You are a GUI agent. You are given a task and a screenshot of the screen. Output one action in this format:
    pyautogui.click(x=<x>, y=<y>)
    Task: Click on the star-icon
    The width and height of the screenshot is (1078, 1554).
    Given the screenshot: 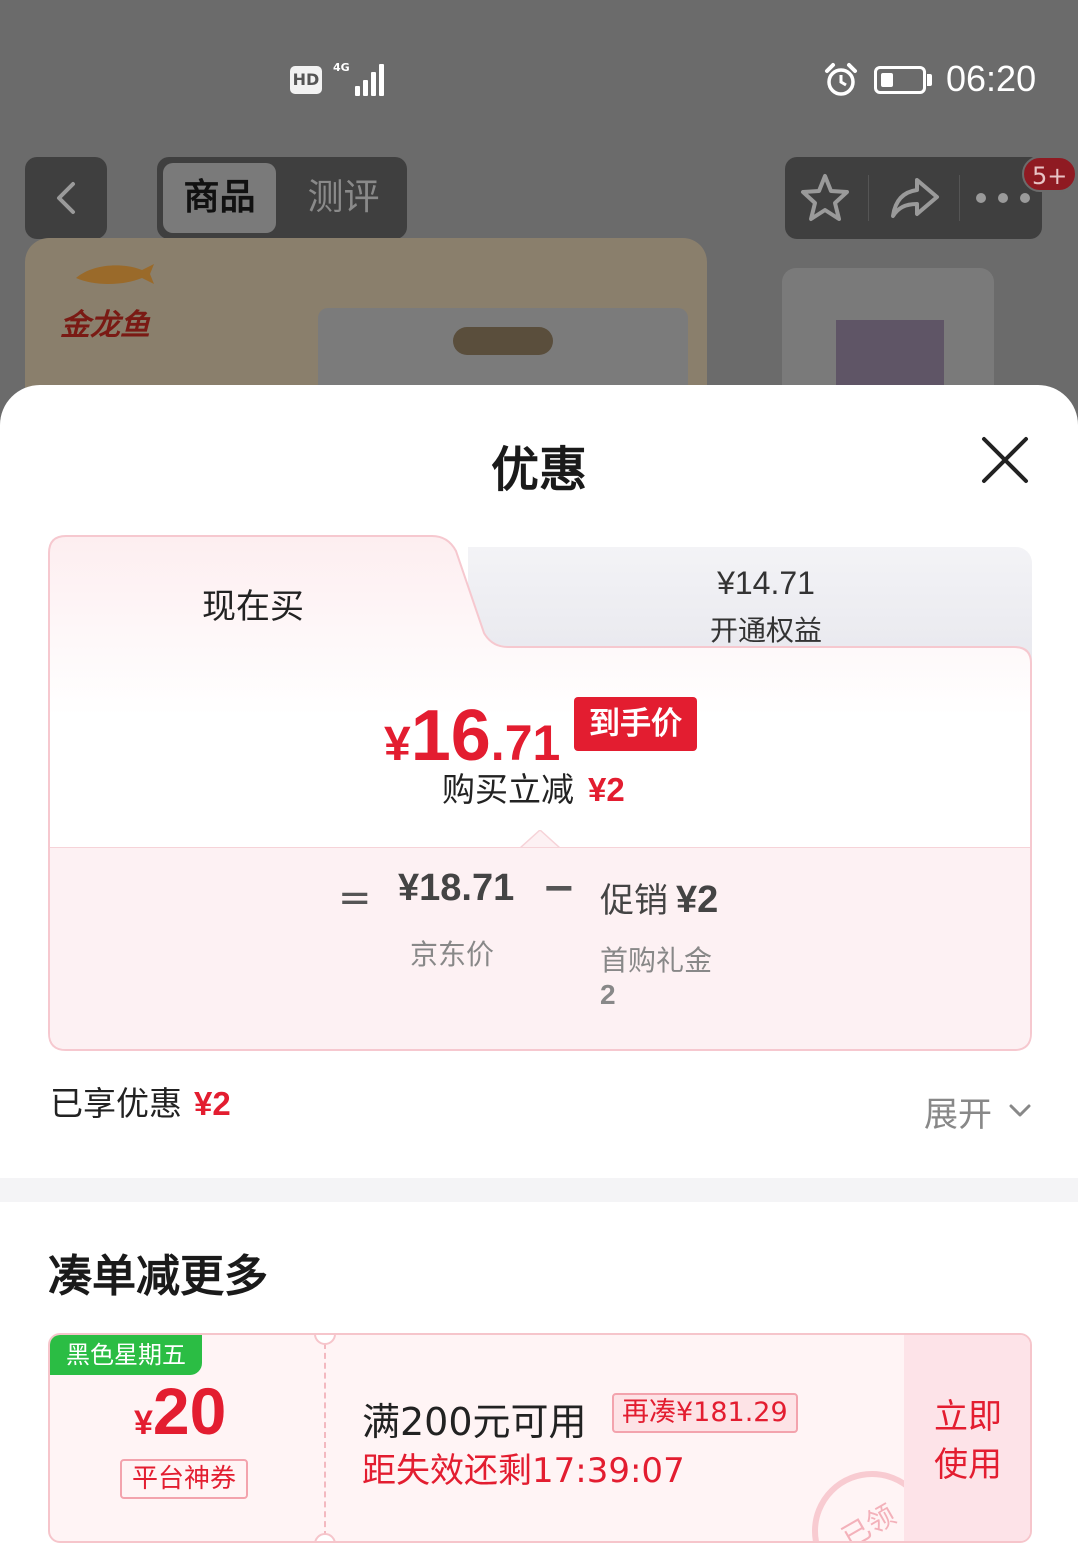 What is the action you would take?
    pyautogui.click(x=825, y=197)
    